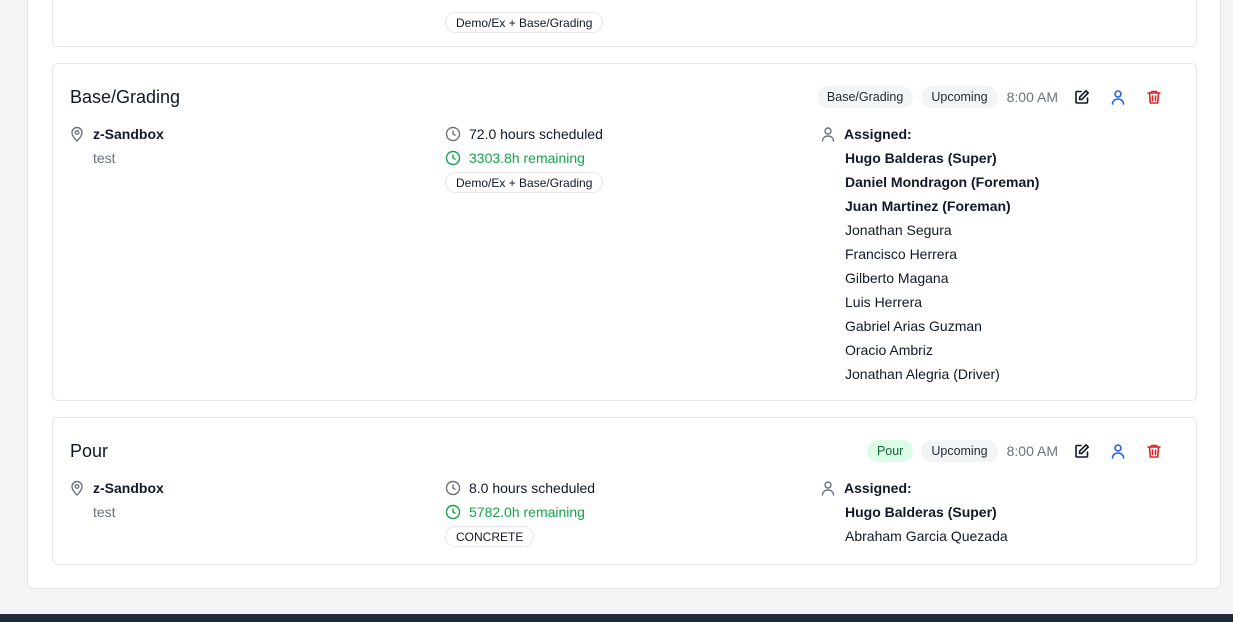 This screenshot has width=1233, height=622. I want to click on category-badge: Base/Grading, so click(865, 97).